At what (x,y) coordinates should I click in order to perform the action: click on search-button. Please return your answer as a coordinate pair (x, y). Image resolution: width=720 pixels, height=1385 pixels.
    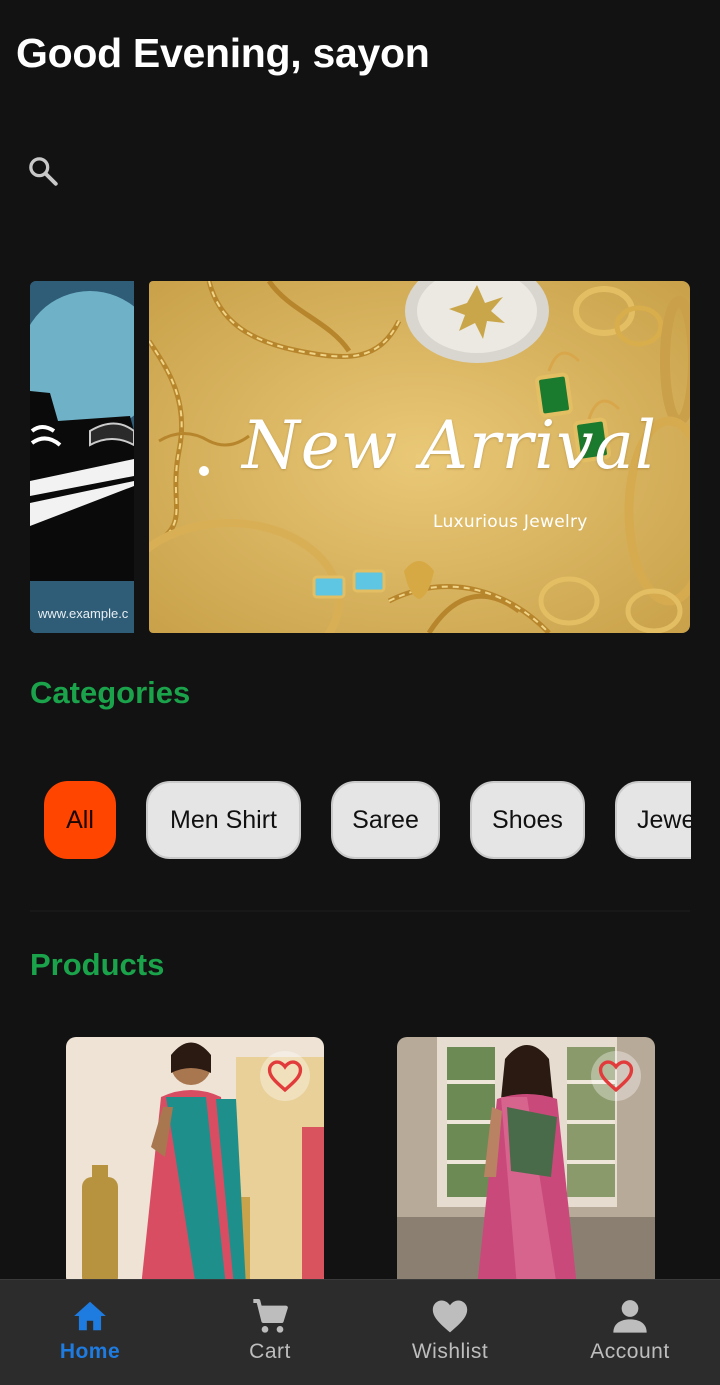
    Looking at the image, I should click on (43, 171).